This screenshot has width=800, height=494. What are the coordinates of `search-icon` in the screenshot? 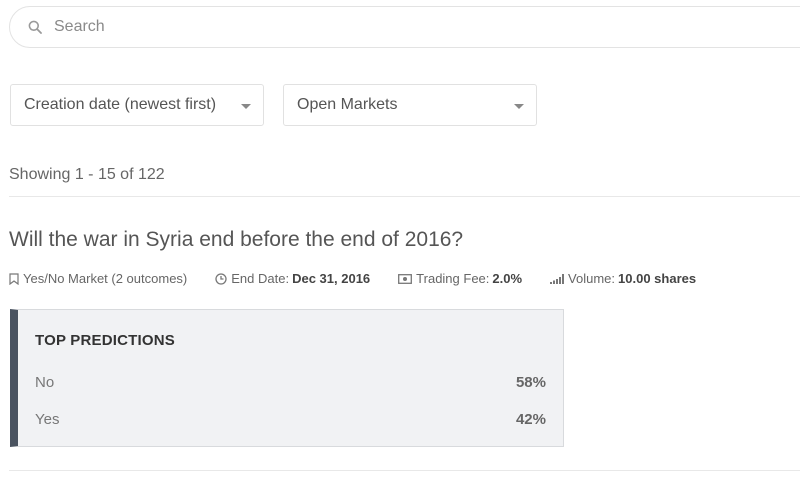 It's located at (35, 27).